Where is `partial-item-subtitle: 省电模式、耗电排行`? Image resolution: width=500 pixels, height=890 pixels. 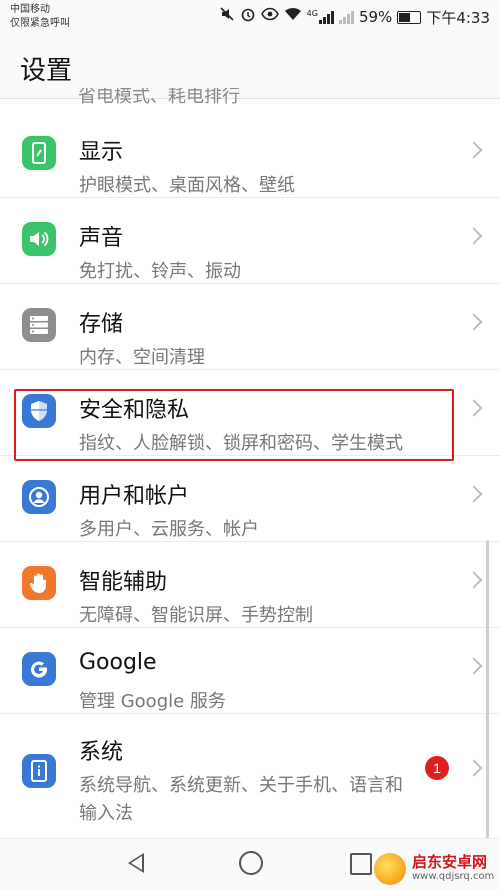
partial-item-subtitle: 省电模式、耗电排行 is located at coordinates (159, 97).